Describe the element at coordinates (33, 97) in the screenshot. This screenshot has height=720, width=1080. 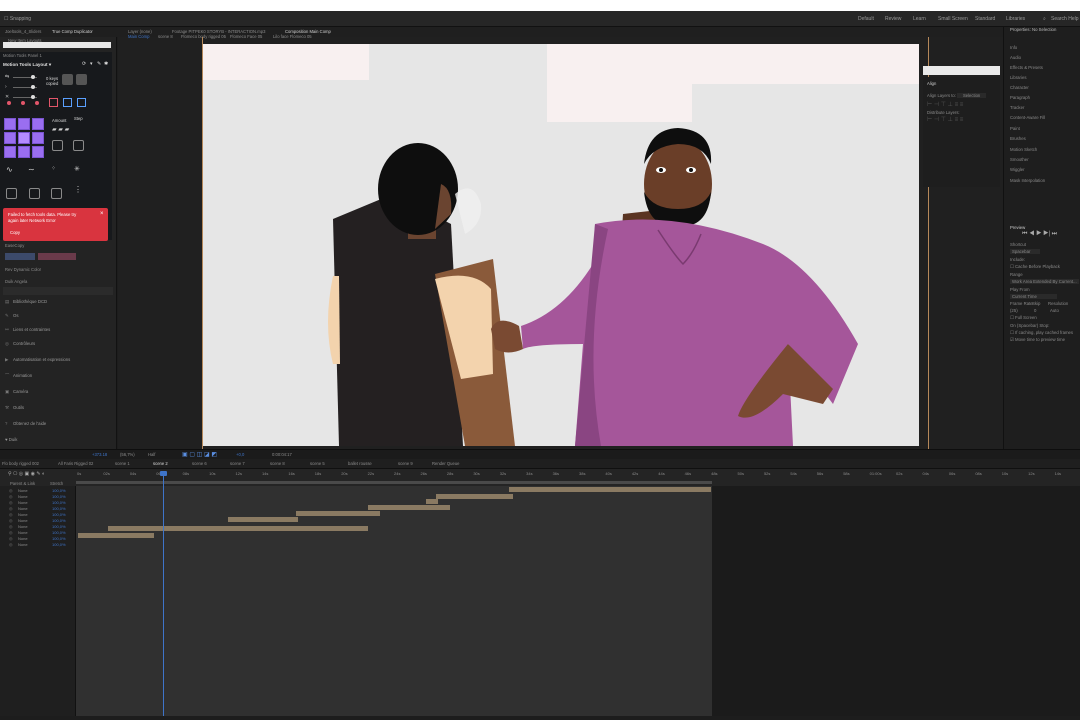
I see `slider-handle` at that location.